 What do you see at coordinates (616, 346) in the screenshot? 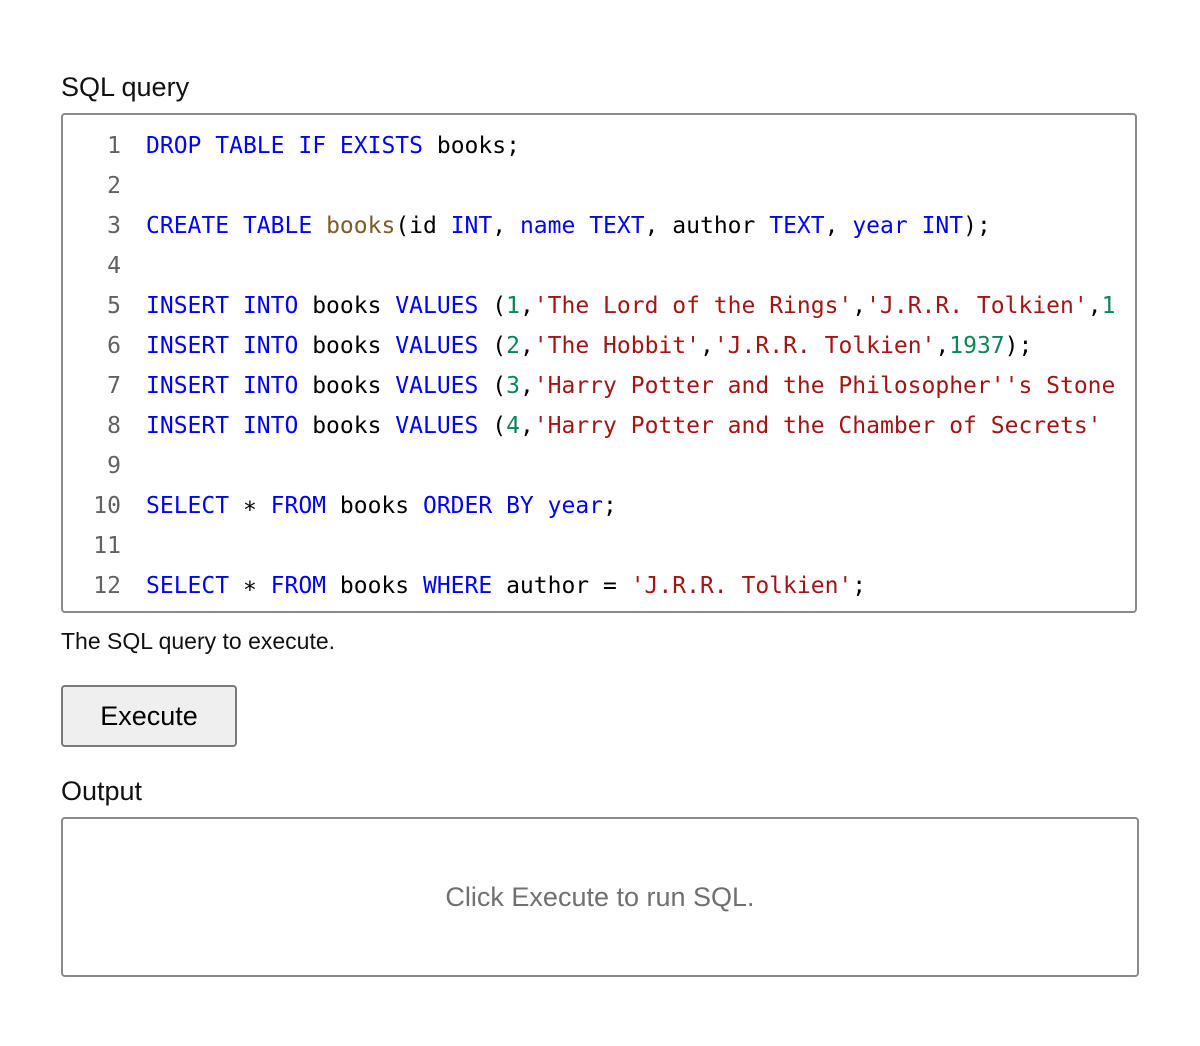
I see `code-token: 'The Hobbit'` at bounding box center [616, 346].